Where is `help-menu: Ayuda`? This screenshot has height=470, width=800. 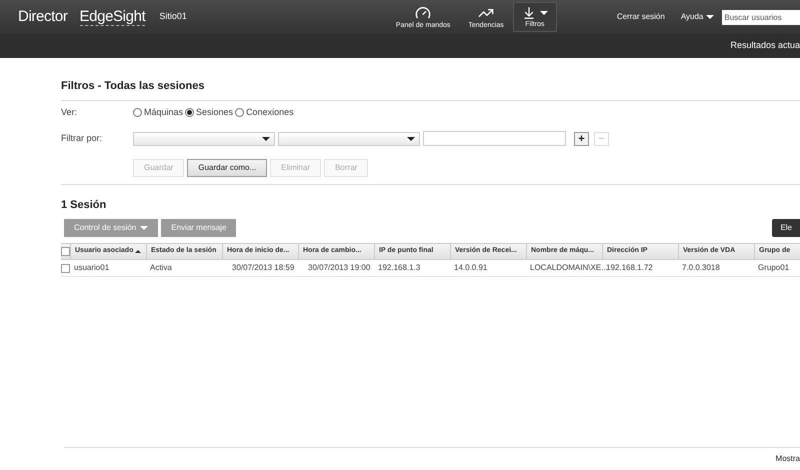 help-menu: Ayuda is located at coordinates (697, 17).